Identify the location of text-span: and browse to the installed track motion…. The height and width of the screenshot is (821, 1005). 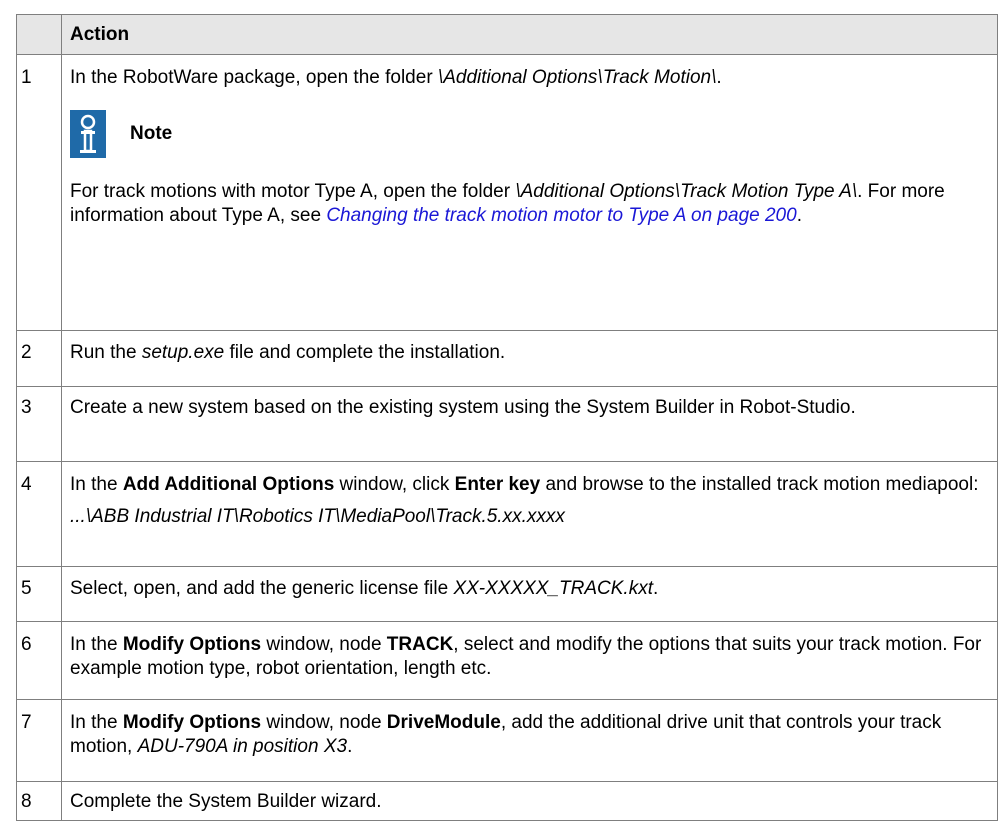
(759, 484).